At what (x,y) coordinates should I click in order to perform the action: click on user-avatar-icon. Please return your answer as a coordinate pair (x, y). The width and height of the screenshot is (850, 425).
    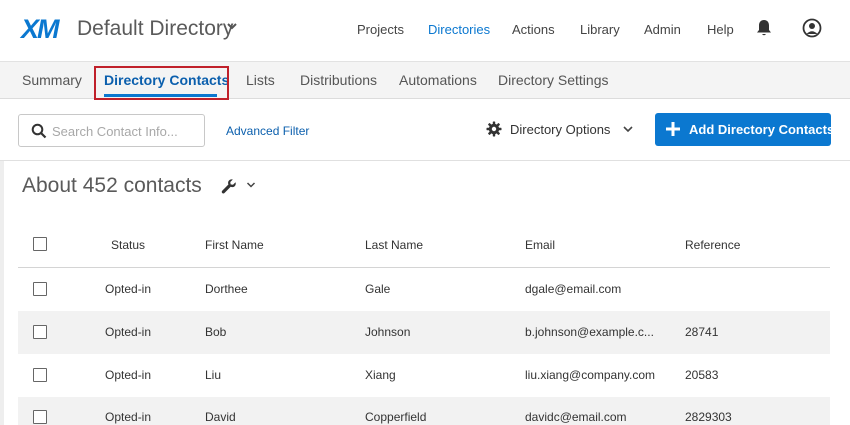
    Looking at the image, I should click on (812, 28).